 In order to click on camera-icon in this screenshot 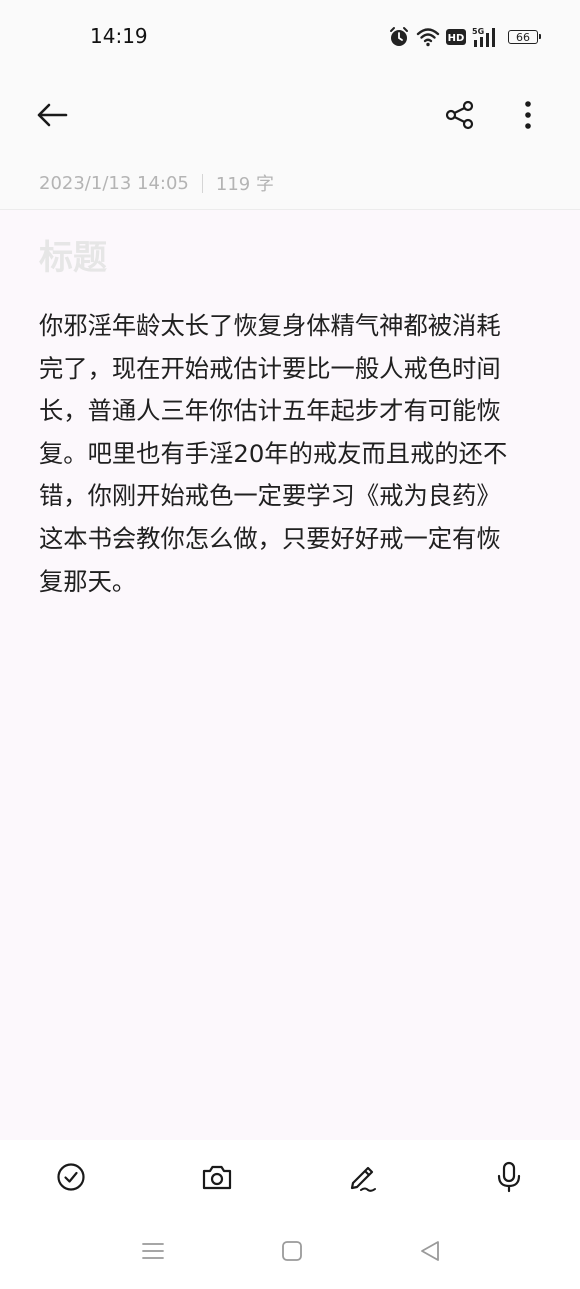, I will do `click(217, 1179)`.